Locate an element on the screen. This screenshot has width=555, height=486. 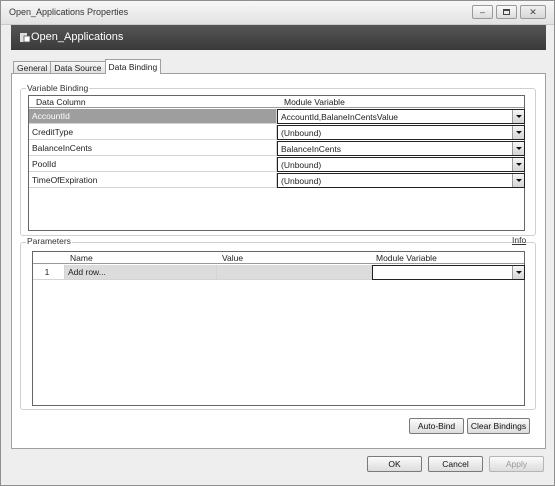
binding-row: TimeOfExpiration (Unbound) is located at coordinates (277, 180).